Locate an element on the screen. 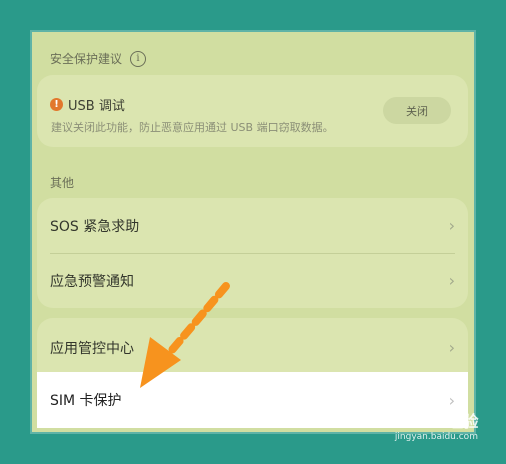  usb-close-button: 关闭 is located at coordinates (417, 110).